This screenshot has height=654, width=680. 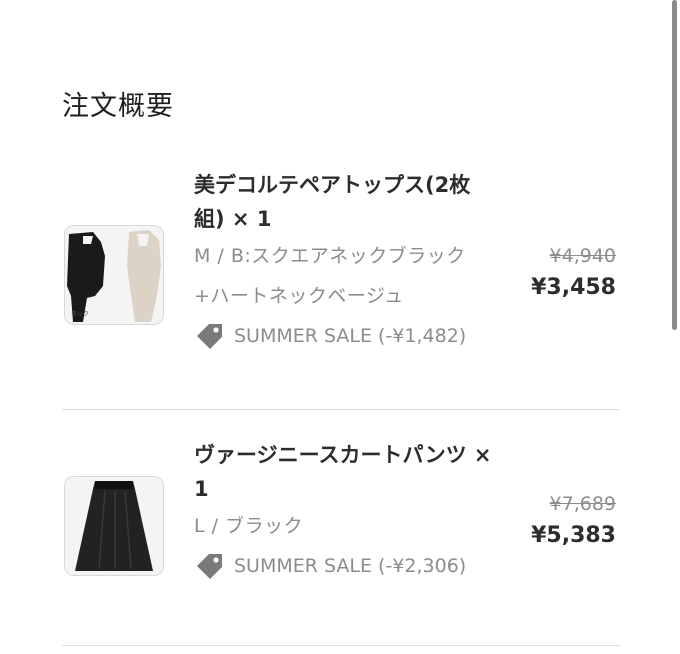 What do you see at coordinates (350, 336) in the screenshot?
I see `discount-text: SUMMER SALE (-¥1,482)` at bounding box center [350, 336].